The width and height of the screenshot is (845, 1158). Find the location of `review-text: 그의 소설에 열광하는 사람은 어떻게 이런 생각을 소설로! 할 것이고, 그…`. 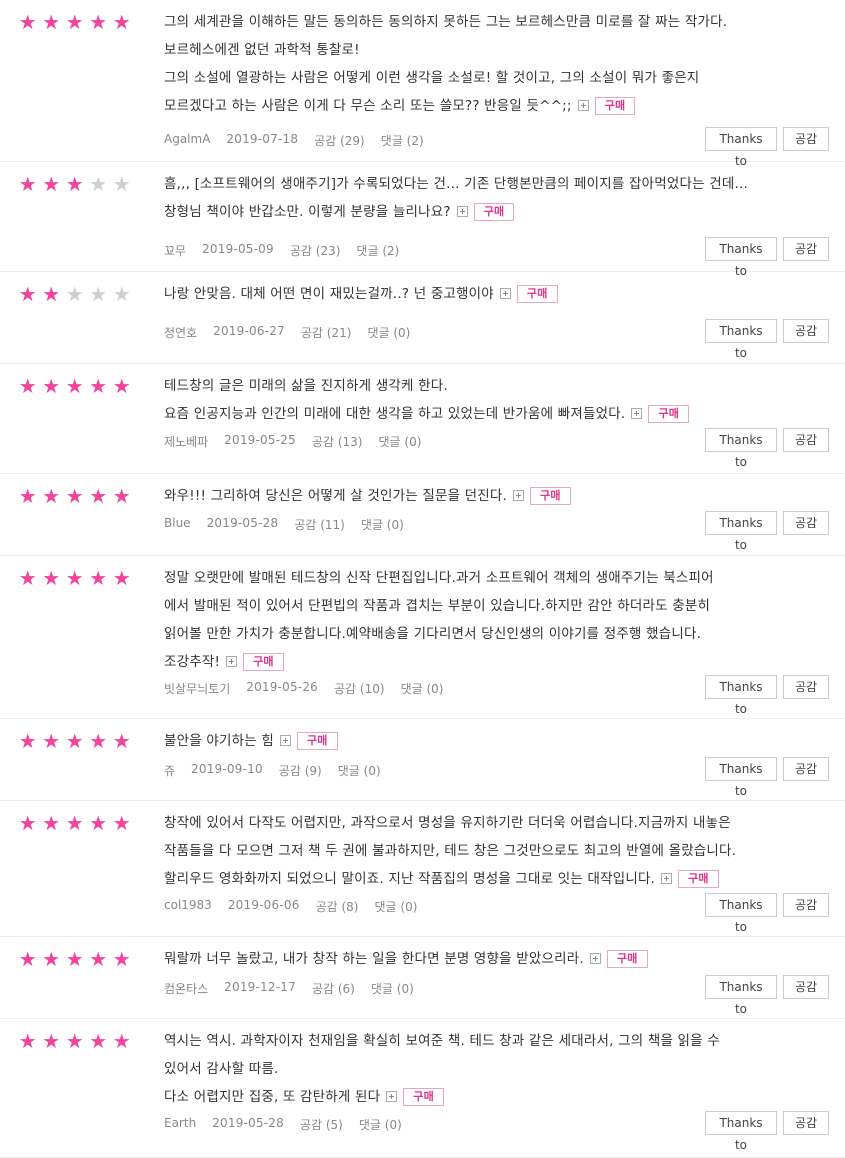

review-text: 그의 소설에 열광하는 사람은 어떻게 이런 생각을 소설로! 할 것이고, 그… is located at coordinates (432, 78).